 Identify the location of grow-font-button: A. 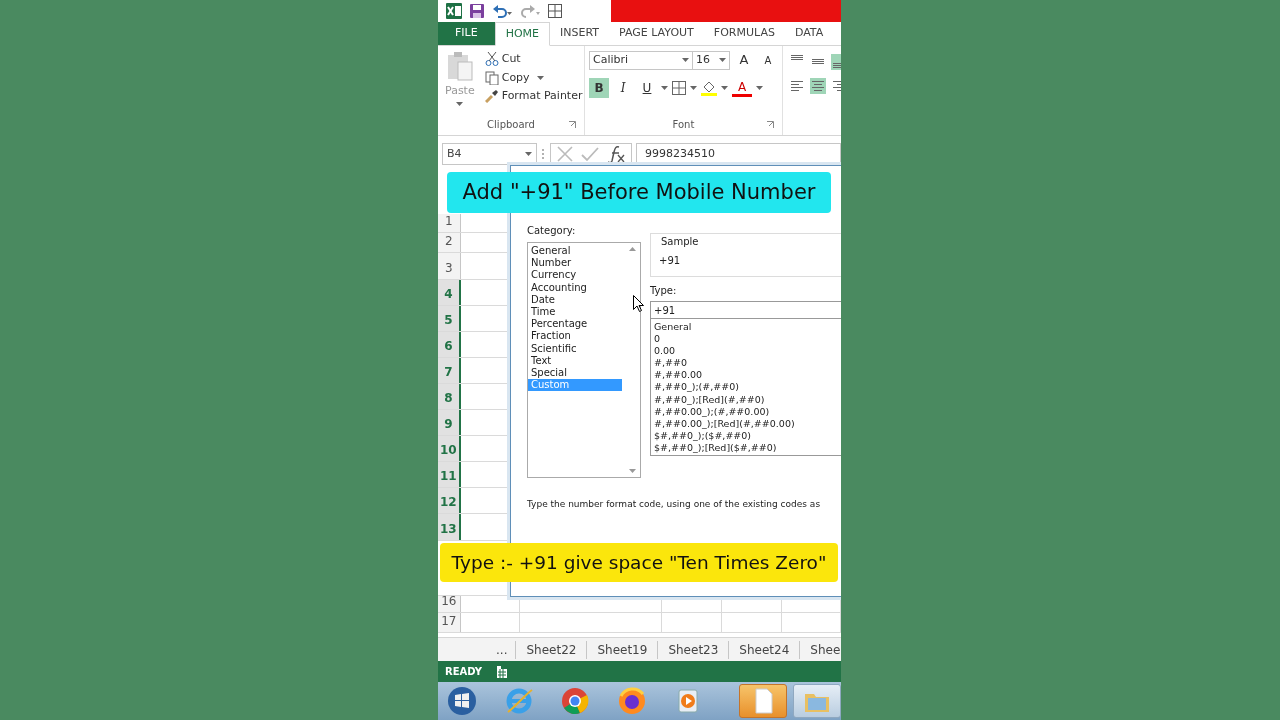
(744, 60).